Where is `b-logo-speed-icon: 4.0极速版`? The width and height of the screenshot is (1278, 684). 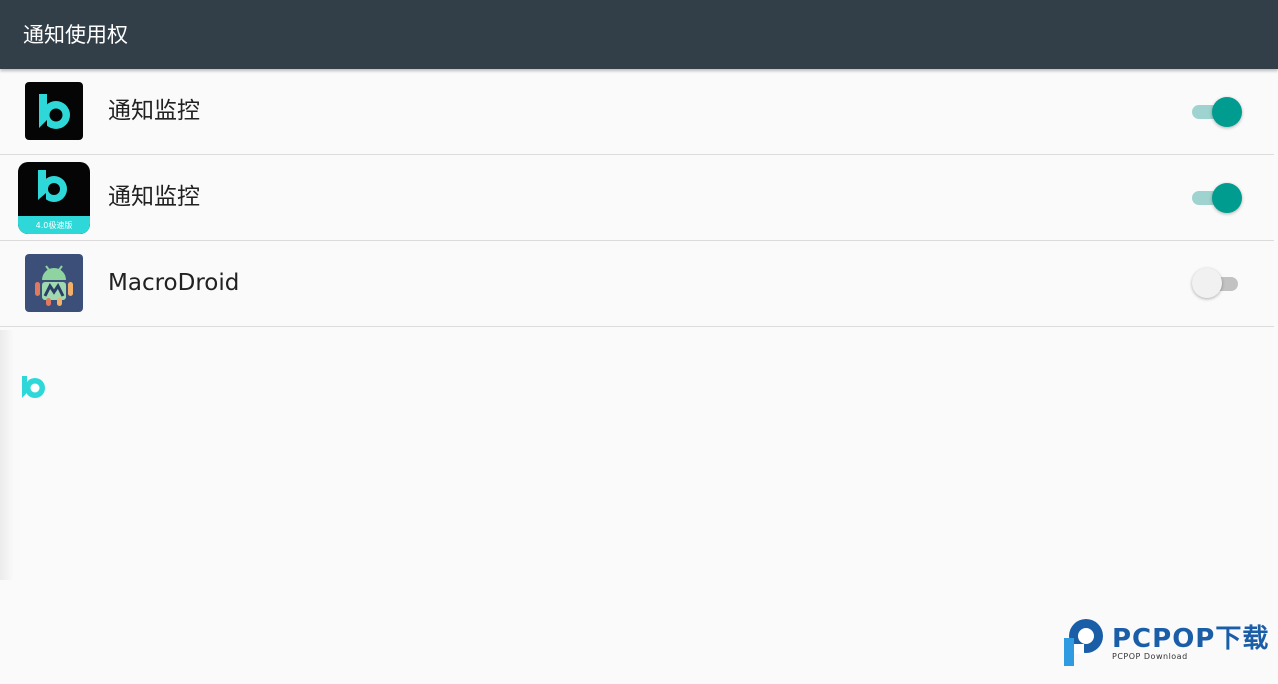
b-logo-speed-icon: 4.0极速版 is located at coordinates (54, 198).